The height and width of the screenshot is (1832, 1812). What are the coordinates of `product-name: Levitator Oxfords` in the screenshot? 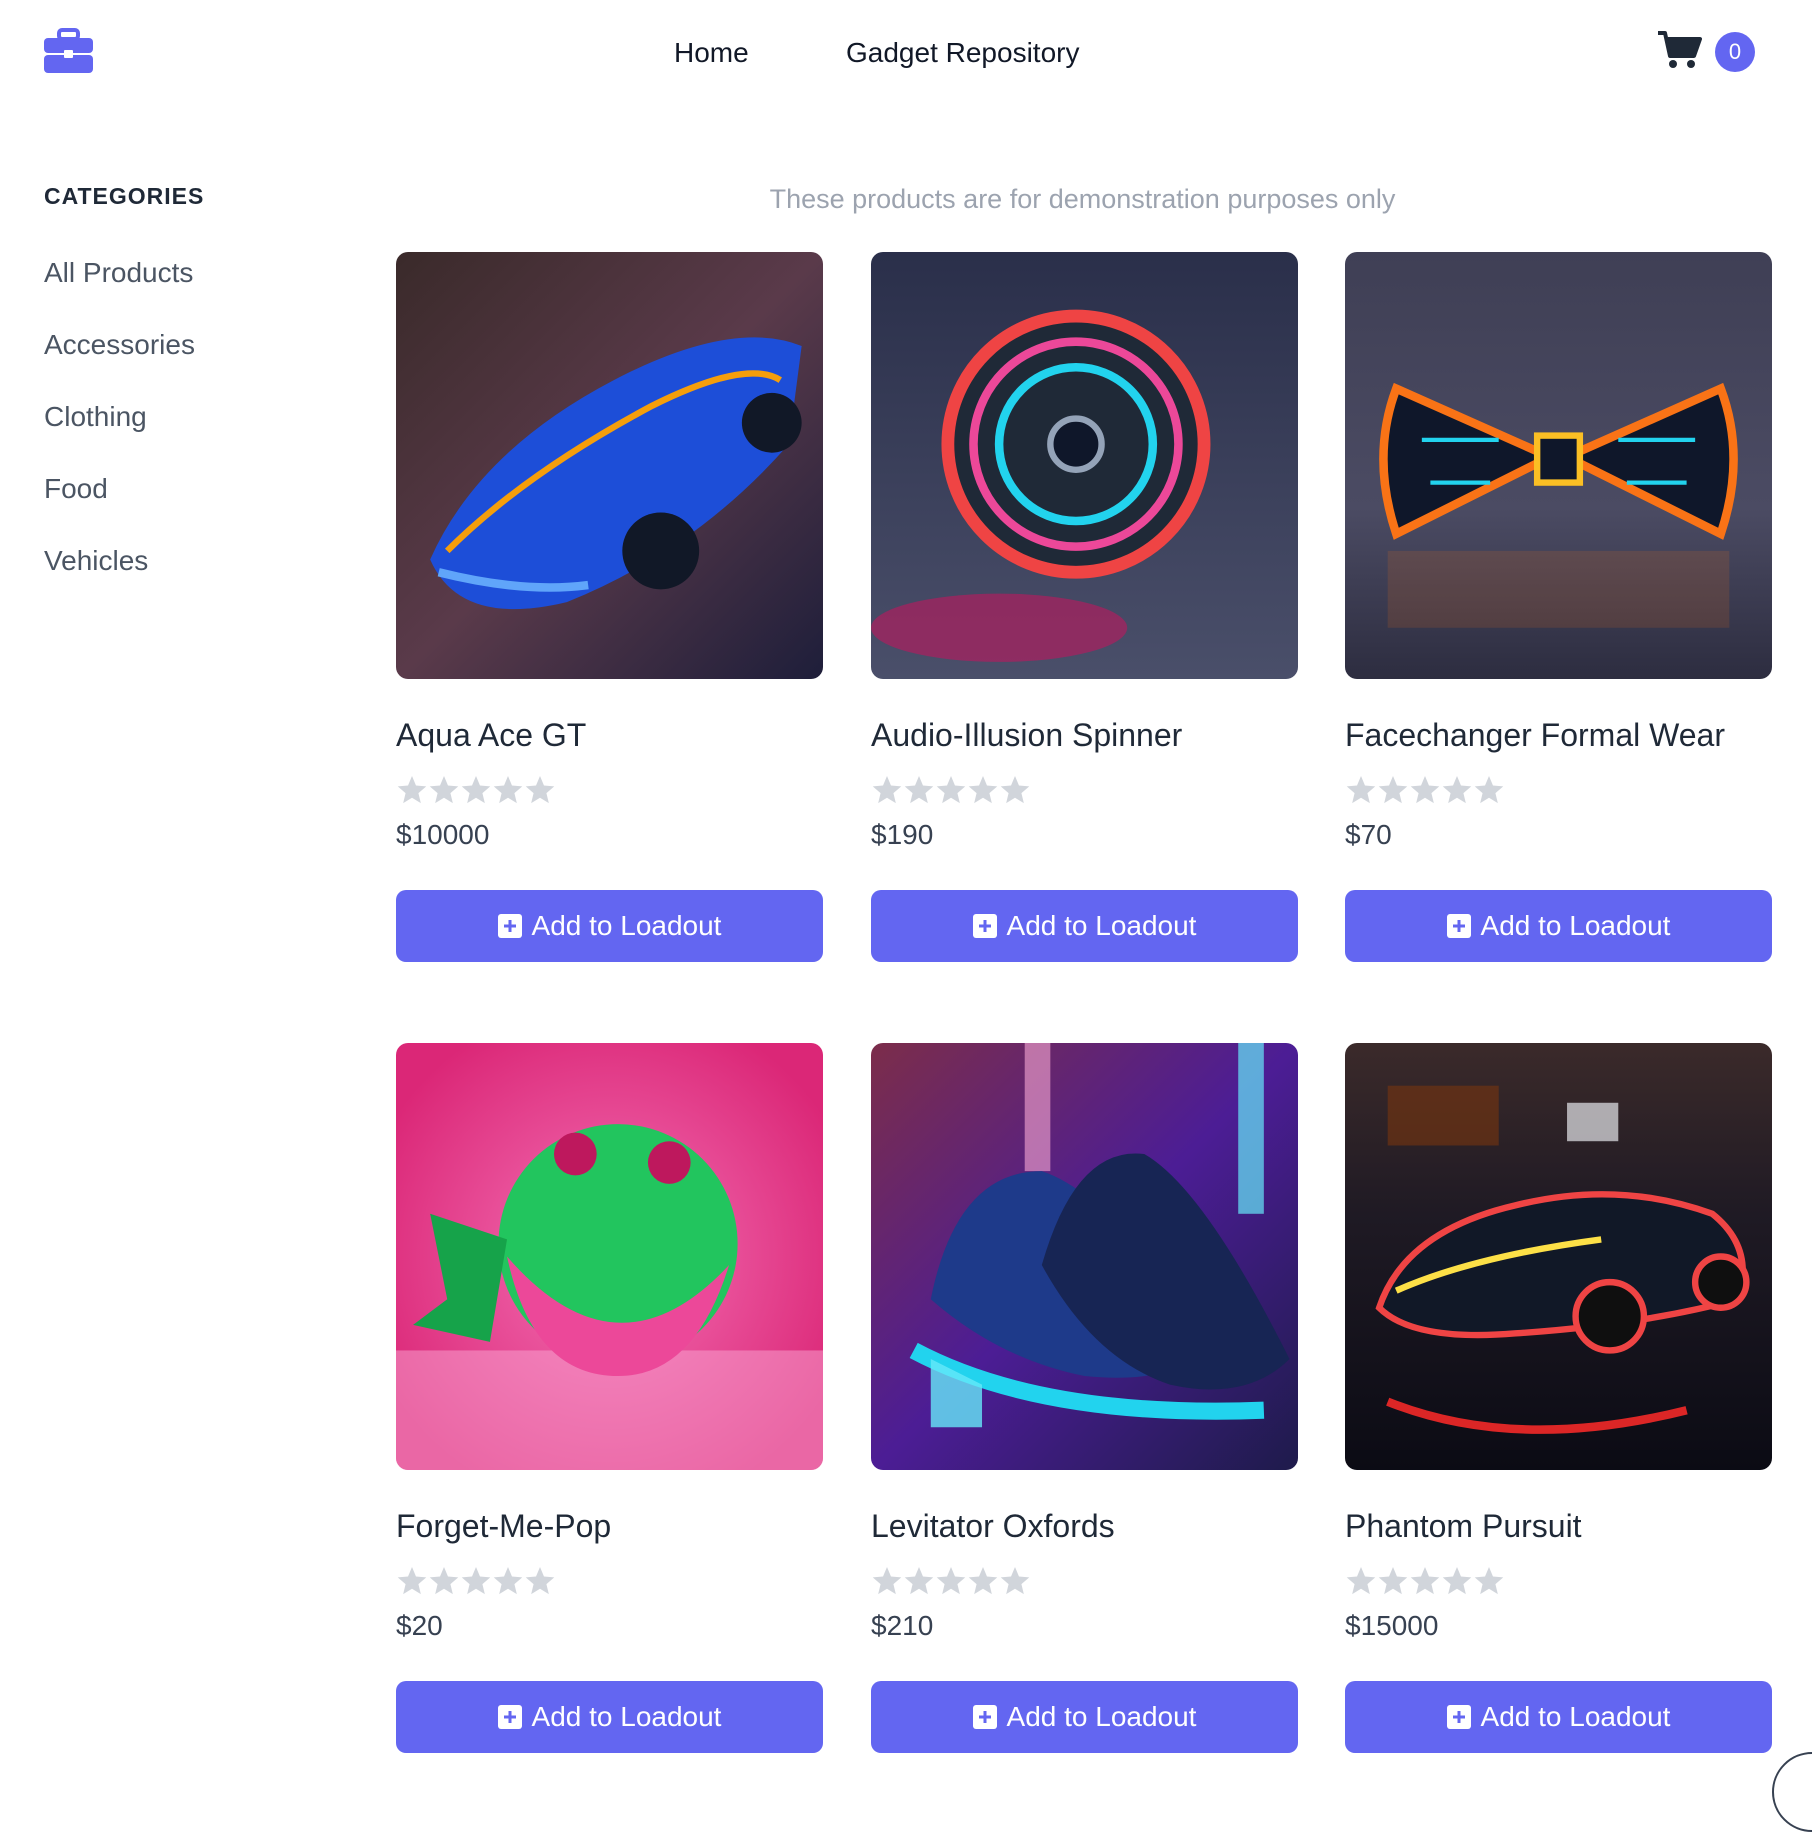 It's located at (993, 1526).